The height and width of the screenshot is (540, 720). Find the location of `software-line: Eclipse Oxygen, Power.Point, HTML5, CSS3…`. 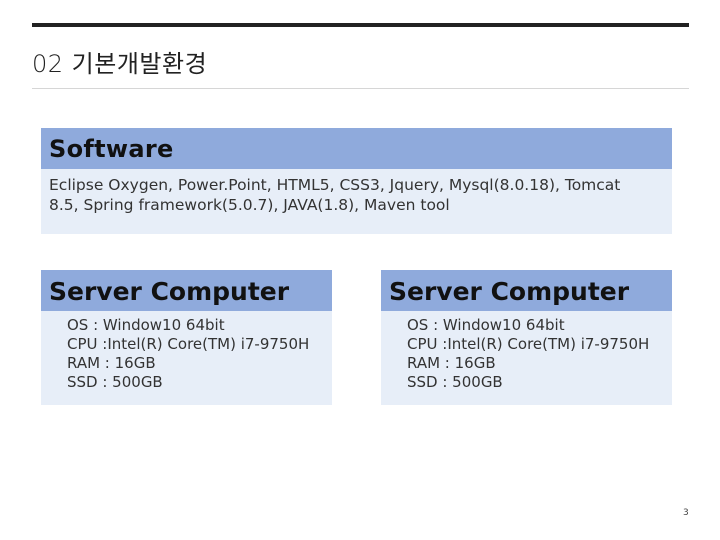

software-line: Eclipse Oxygen, Power.Point, HTML5, CSS3… is located at coordinates (335, 185).